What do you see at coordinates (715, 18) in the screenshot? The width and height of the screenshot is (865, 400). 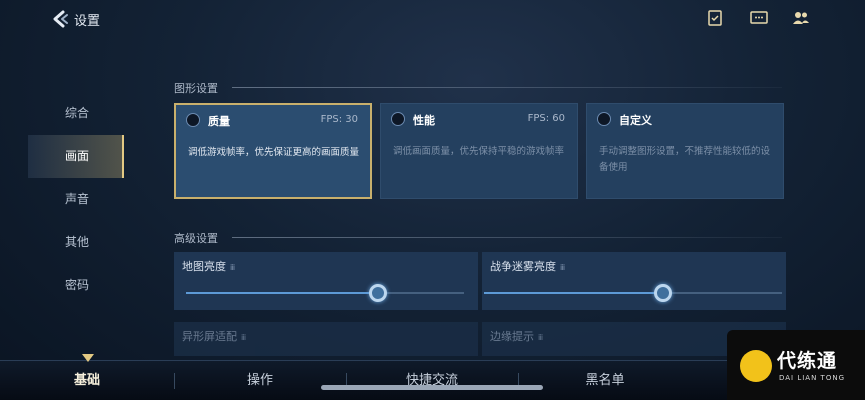 I see `checklist-icon` at bounding box center [715, 18].